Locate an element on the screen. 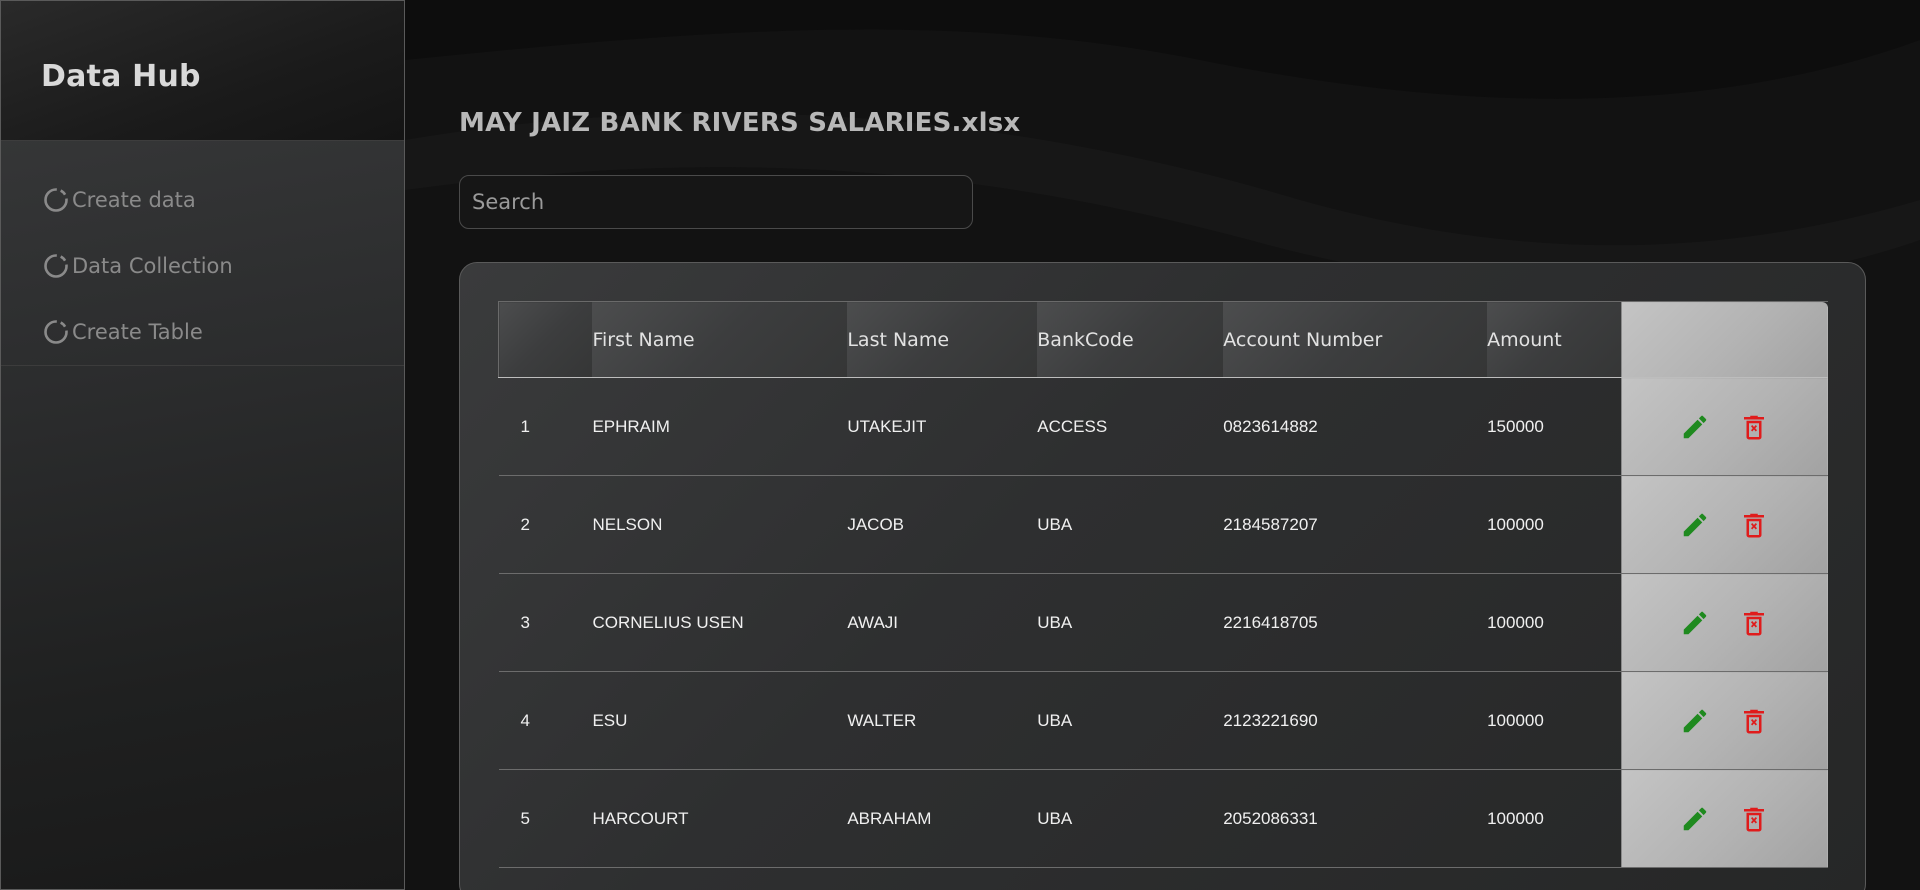 The height and width of the screenshot is (890, 1920). row-index: 1 is located at coordinates (545, 426).